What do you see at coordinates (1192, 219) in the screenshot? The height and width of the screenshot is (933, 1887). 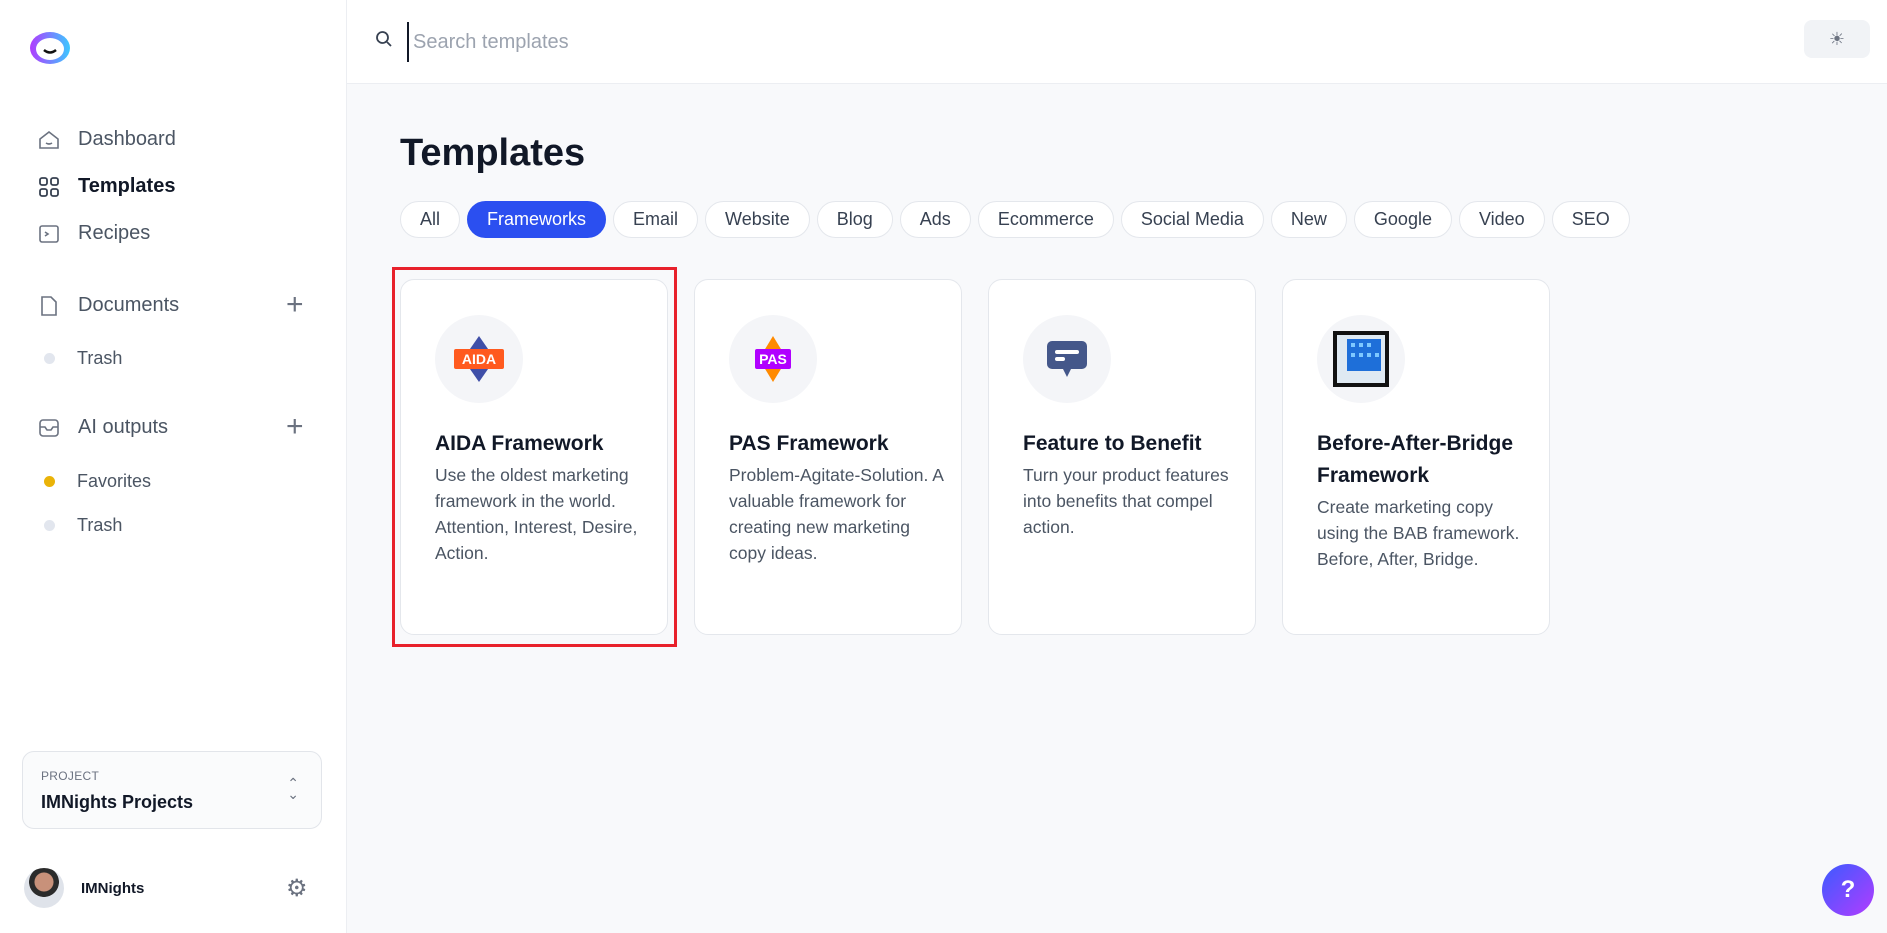 I see `filter-social-media: Social Media` at bounding box center [1192, 219].